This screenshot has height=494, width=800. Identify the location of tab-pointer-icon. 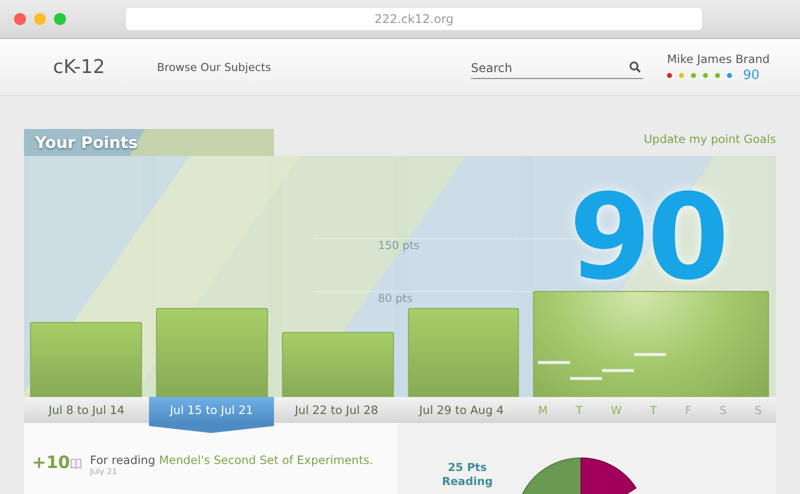
(211, 428).